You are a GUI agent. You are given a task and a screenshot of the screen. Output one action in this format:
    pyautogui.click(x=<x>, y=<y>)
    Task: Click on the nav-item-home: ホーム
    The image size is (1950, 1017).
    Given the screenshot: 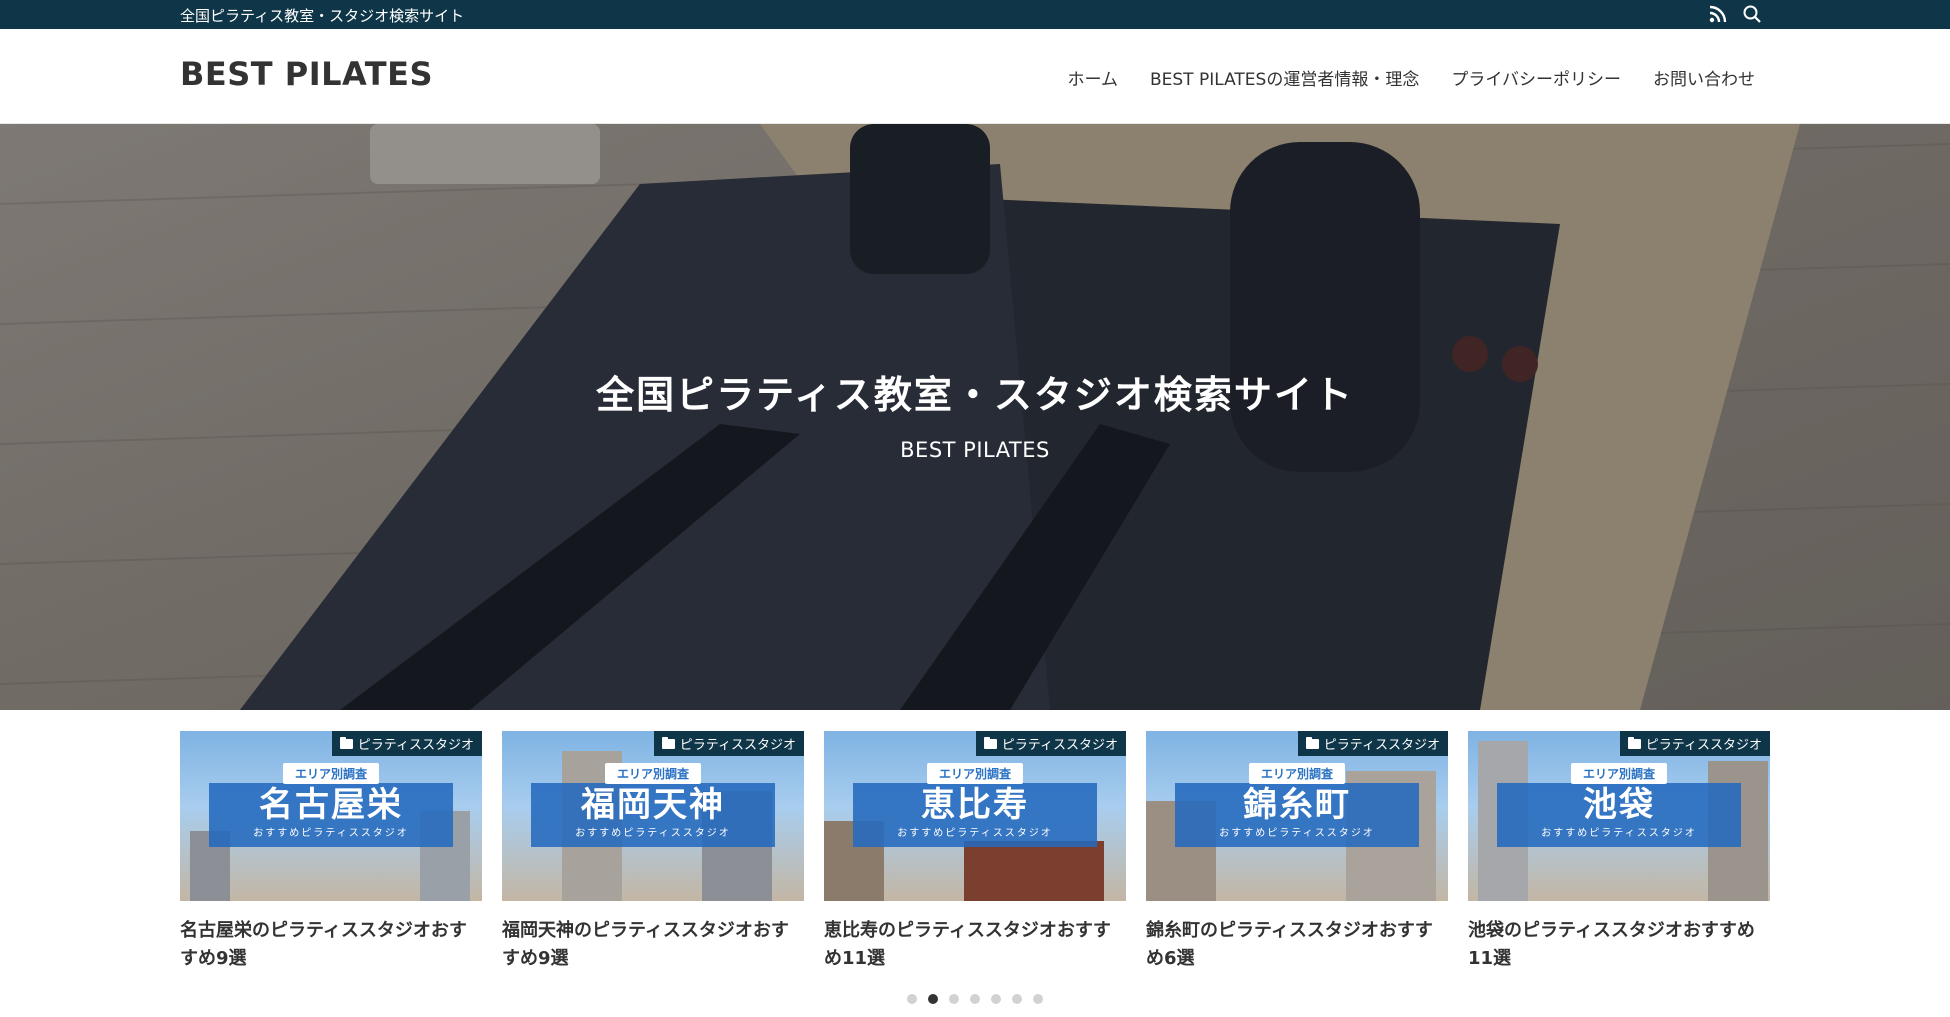 What is the action you would take?
    pyautogui.click(x=1092, y=77)
    